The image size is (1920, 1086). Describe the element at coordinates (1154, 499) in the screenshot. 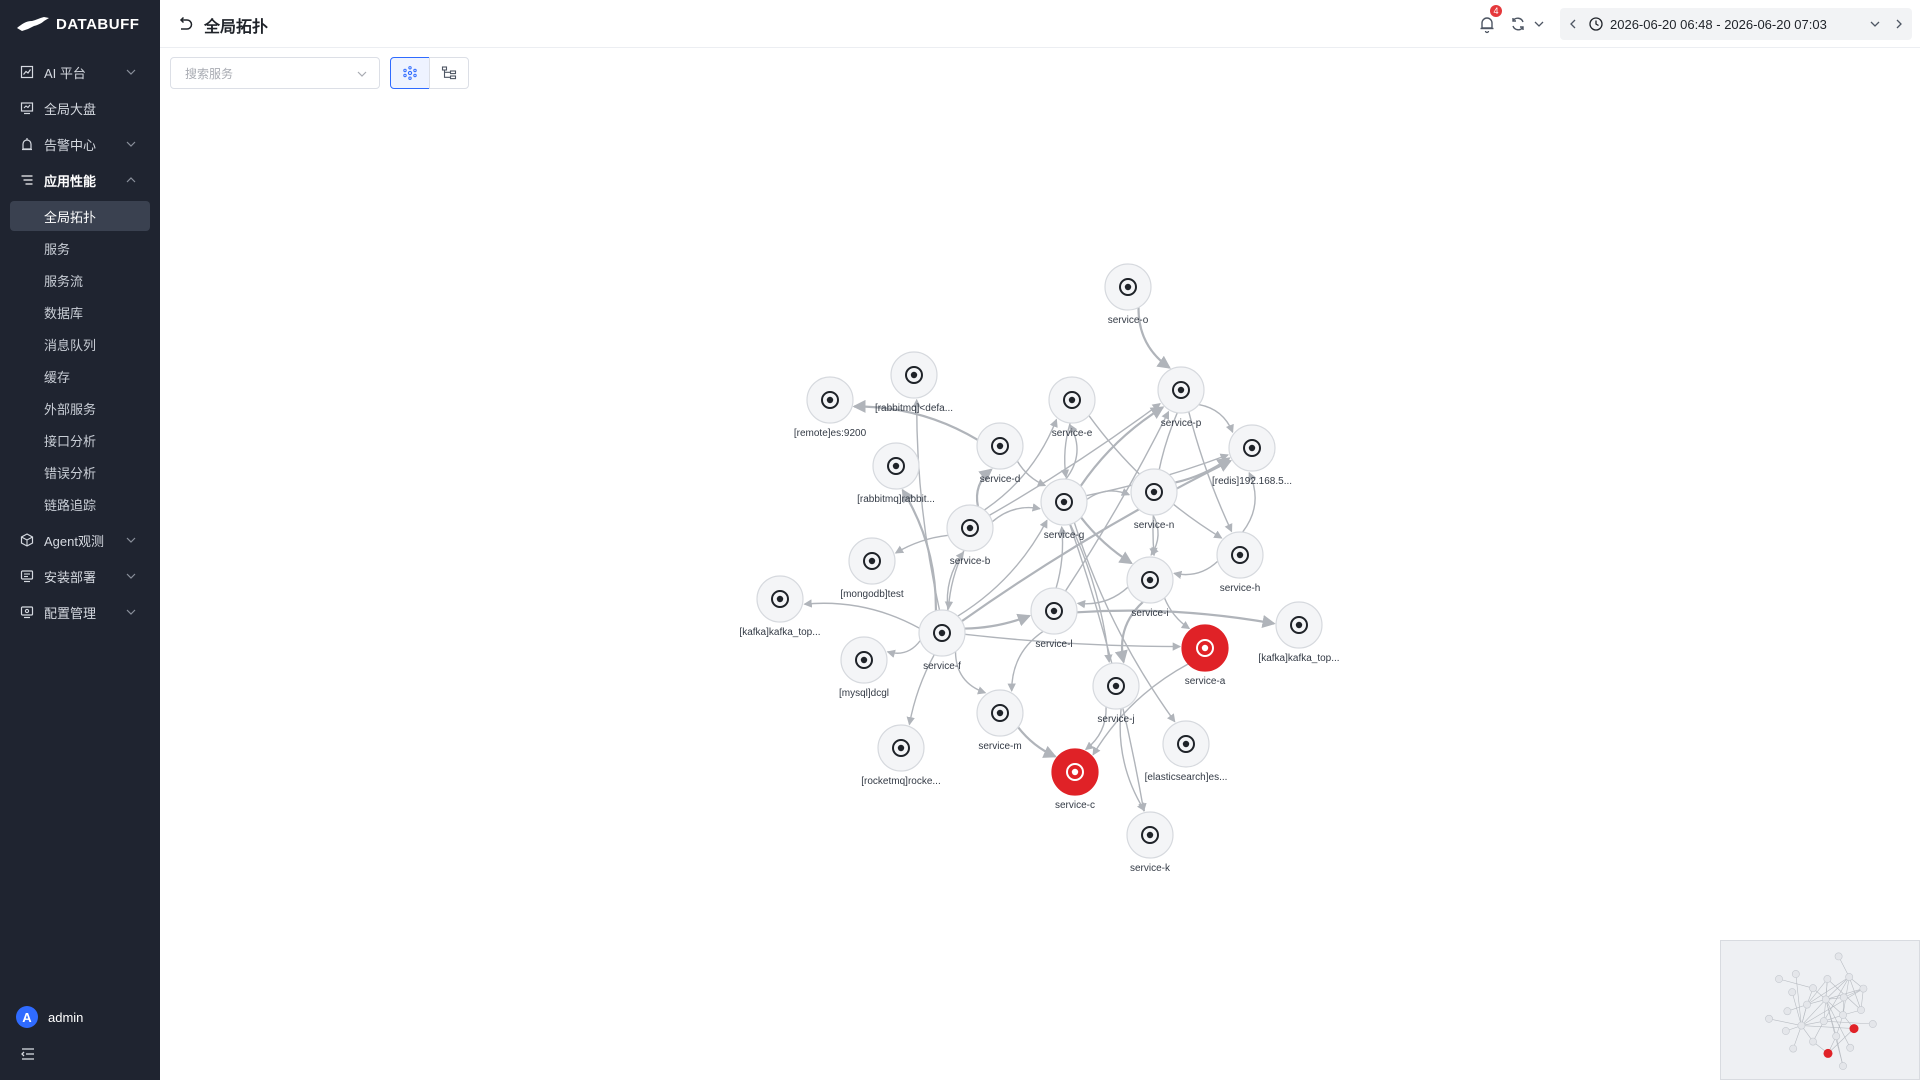

I see `topology-node: service-n` at that location.